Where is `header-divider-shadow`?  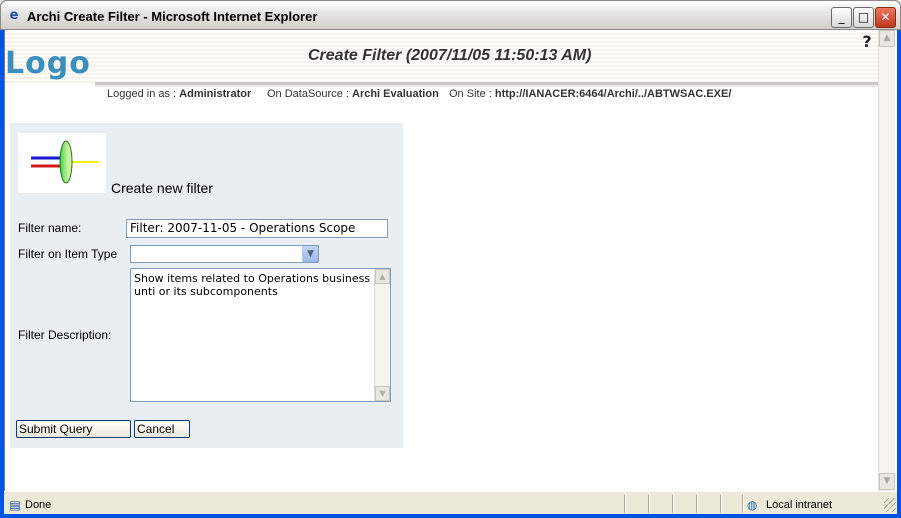 header-divider-shadow is located at coordinates (486, 86).